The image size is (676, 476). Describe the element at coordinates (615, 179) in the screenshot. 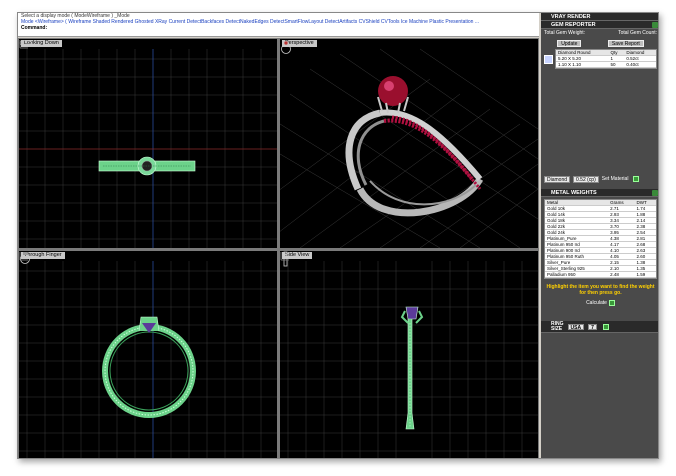

I see `set-material-label: Set Material` at that location.